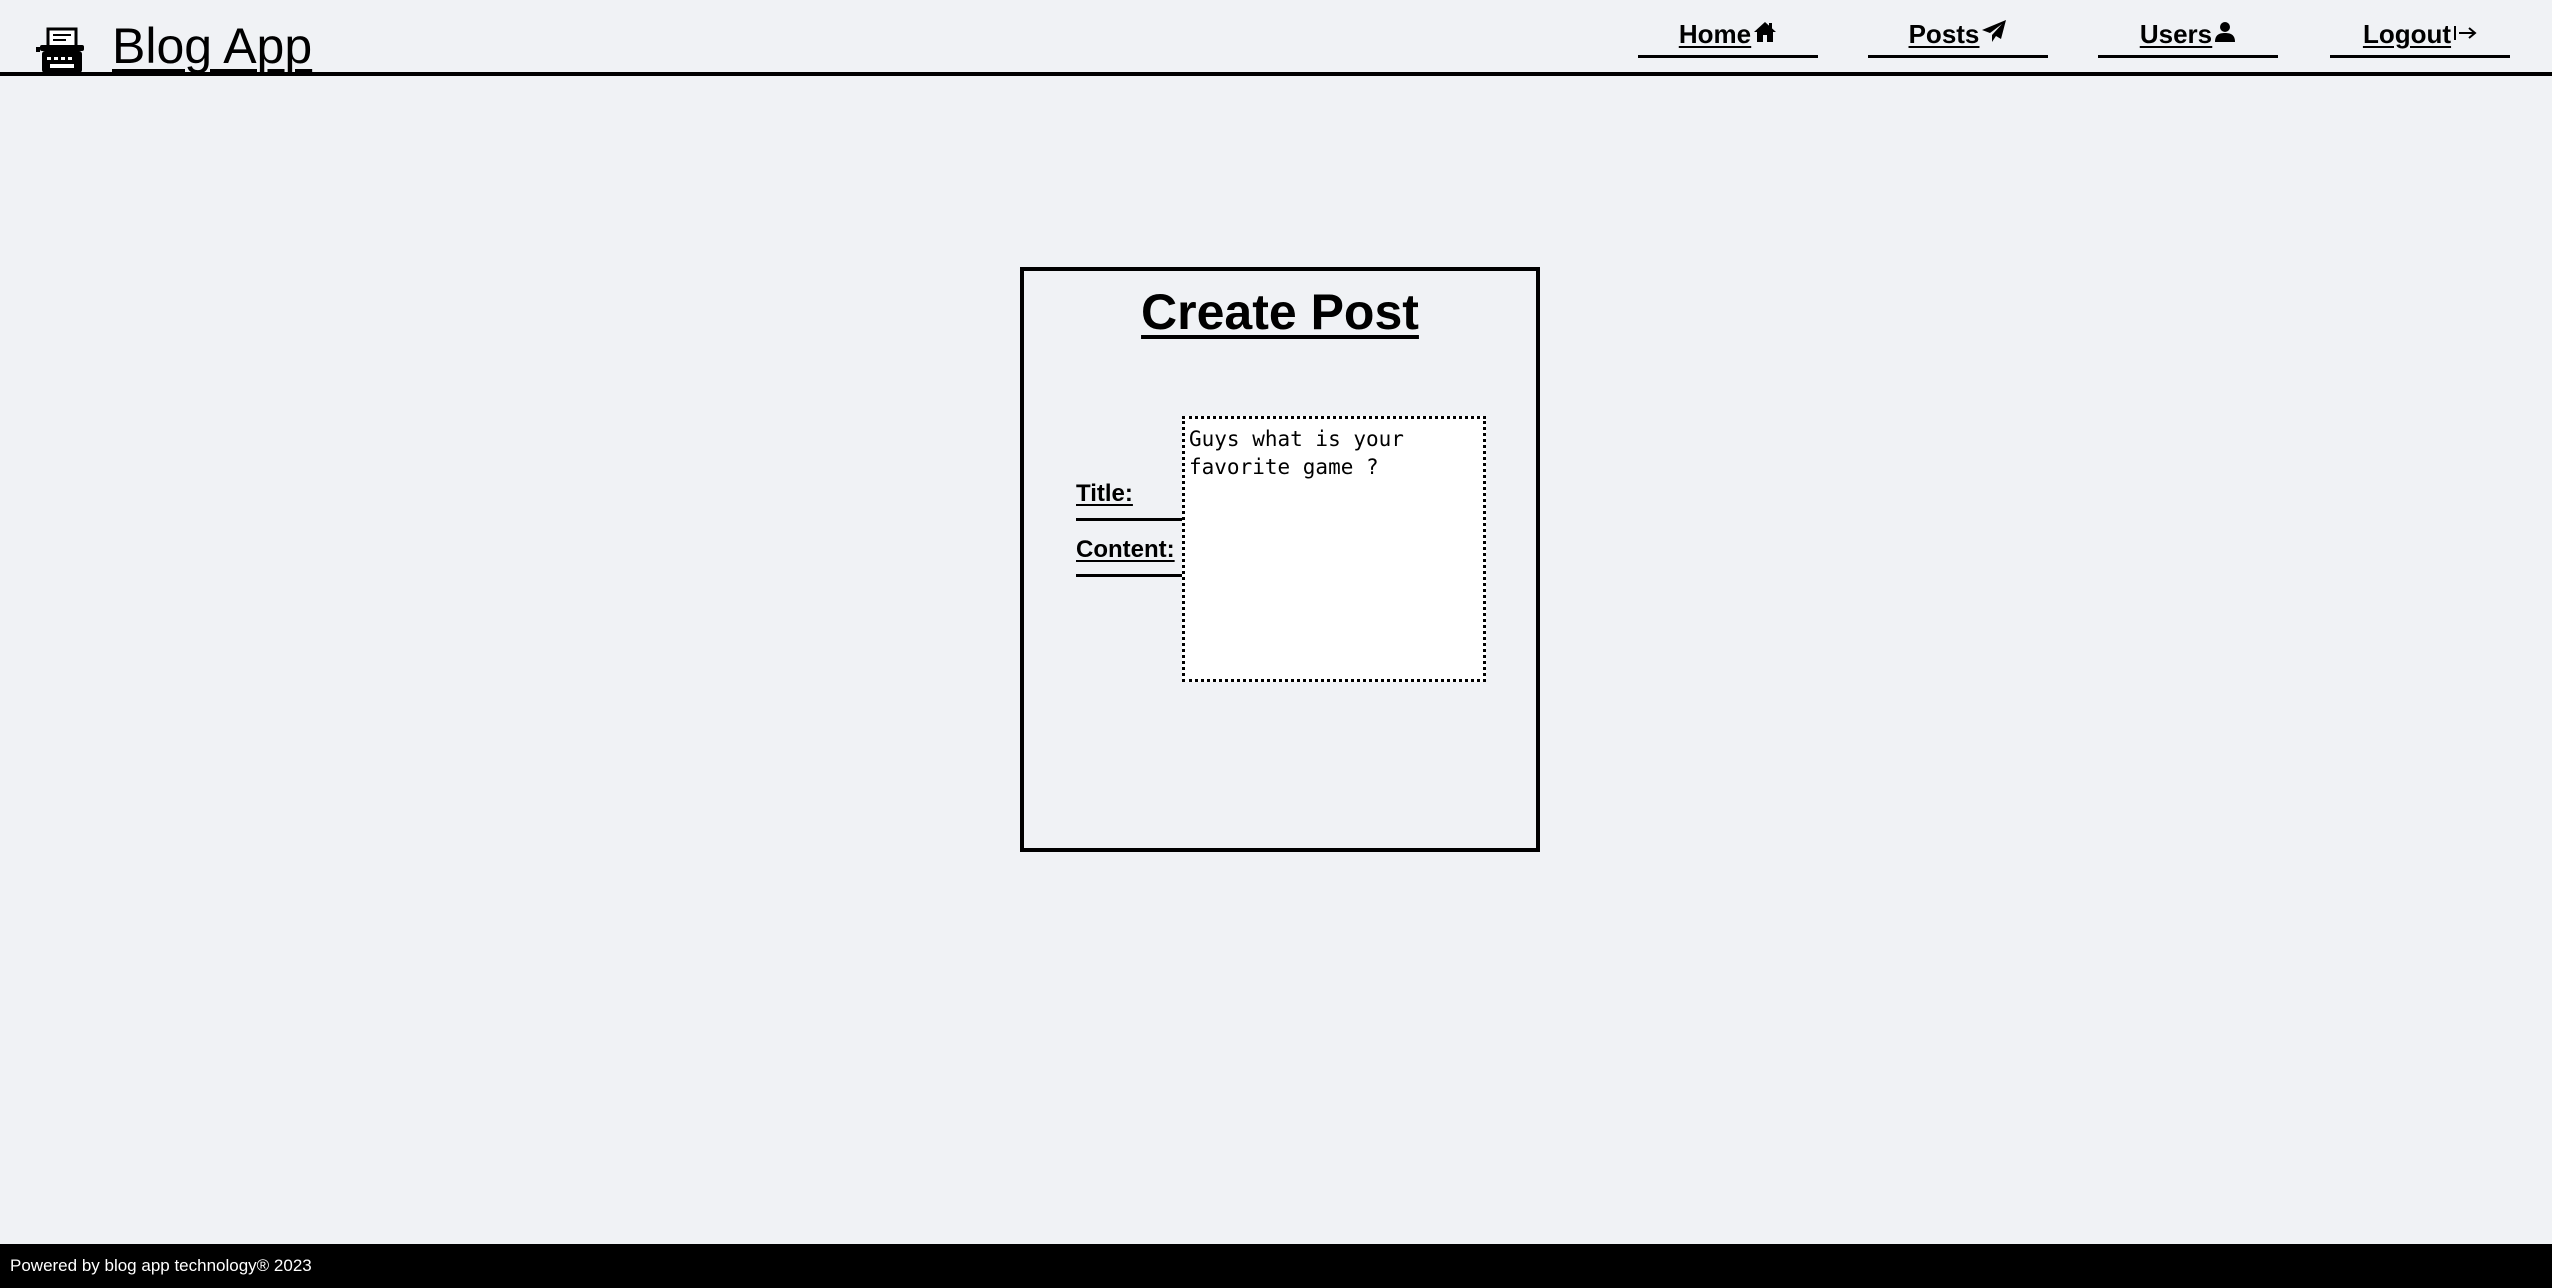 The image size is (2552, 1288). What do you see at coordinates (2464, 34) in the screenshot?
I see `logout-arrow-icon` at bounding box center [2464, 34].